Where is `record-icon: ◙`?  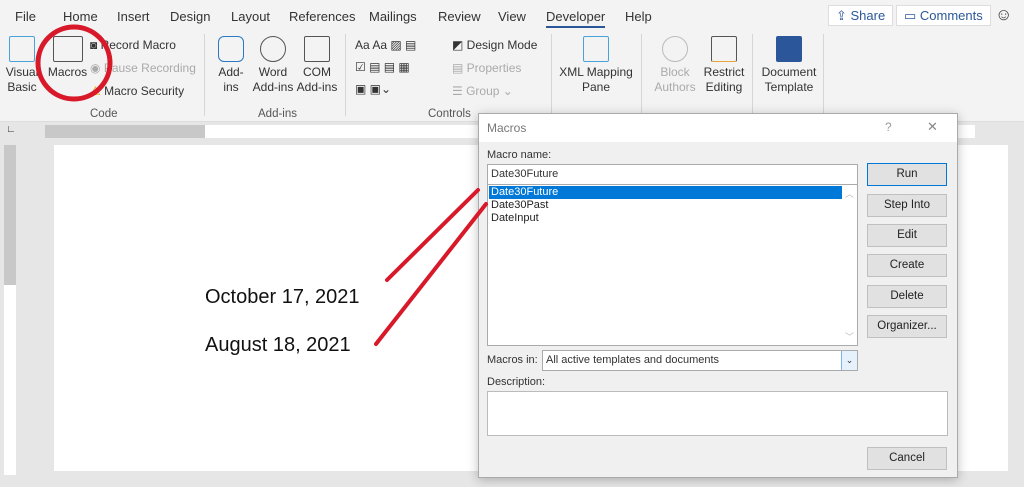
record-icon: ◙ is located at coordinates (95, 45).